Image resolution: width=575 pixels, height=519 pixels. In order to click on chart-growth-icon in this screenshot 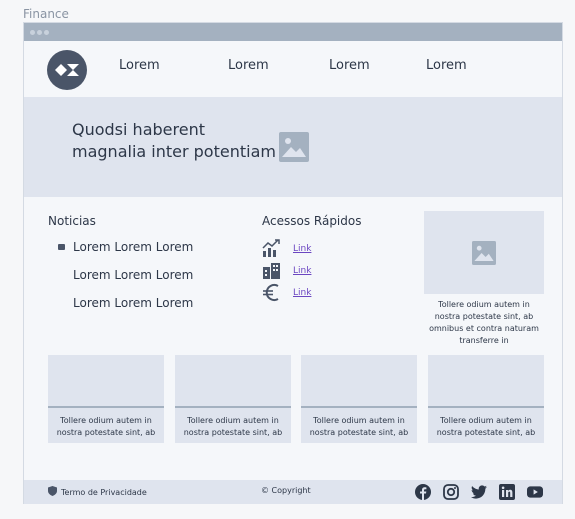, I will do `click(271, 248)`.